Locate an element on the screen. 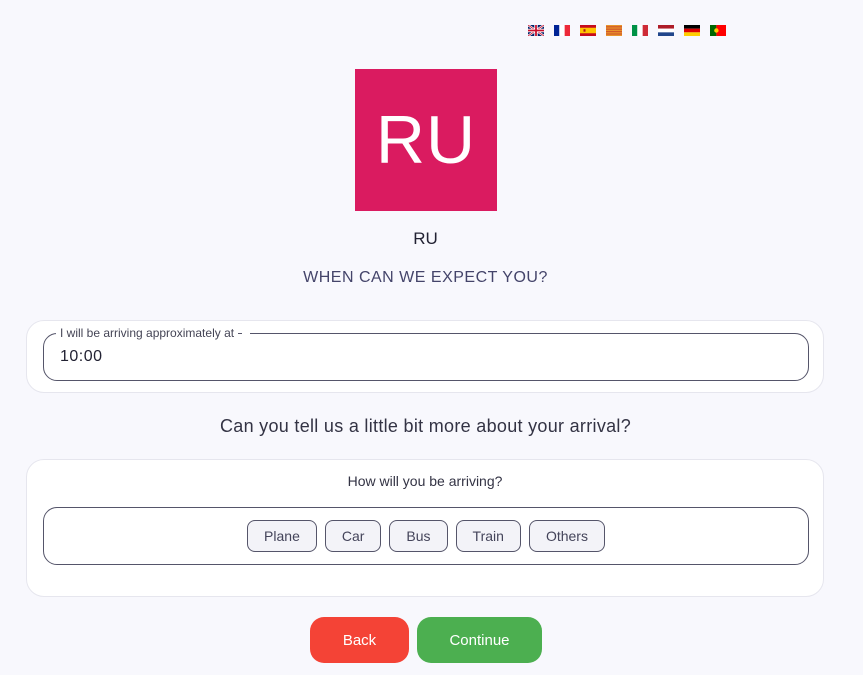 The width and height of the screenshot is (863, 675). hotel-name: RU is located at coordinates (425, 238).